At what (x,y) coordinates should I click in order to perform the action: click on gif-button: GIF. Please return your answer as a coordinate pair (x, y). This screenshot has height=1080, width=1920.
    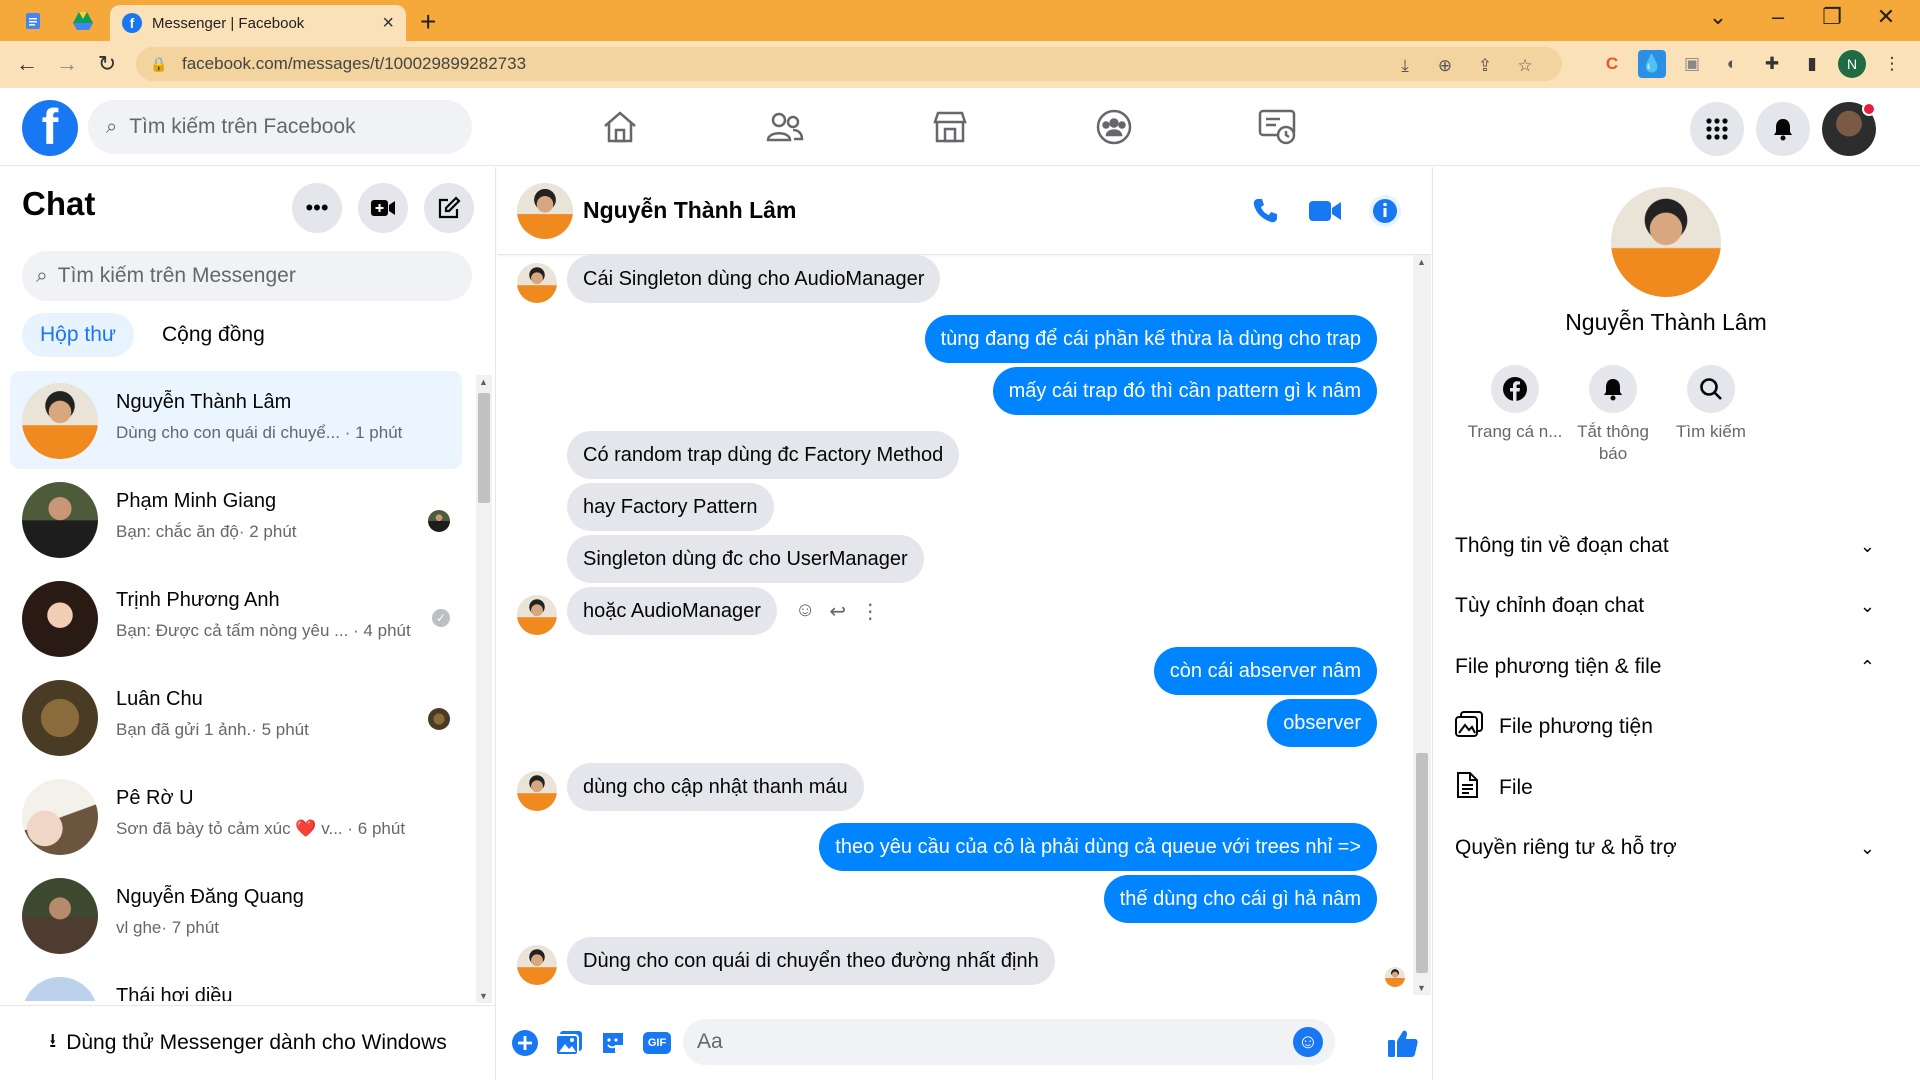
    Looking at the image, I should click on (657, 1043).